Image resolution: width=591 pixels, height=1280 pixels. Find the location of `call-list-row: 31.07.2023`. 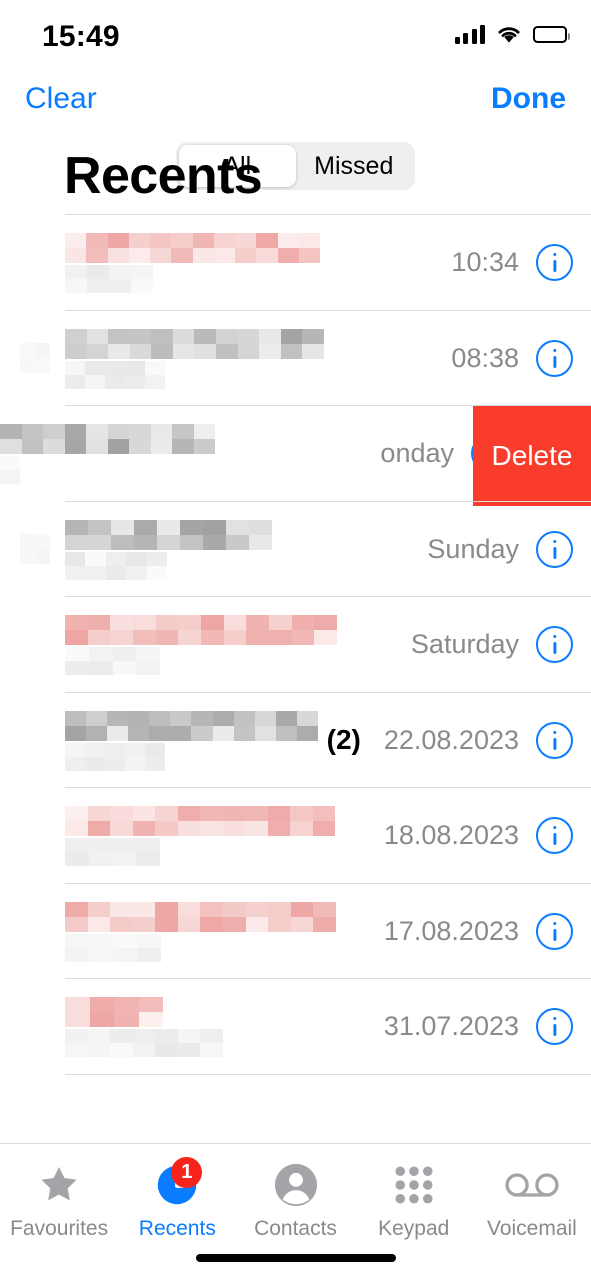

call-list-row: 31.07.2023 is located at coordinates (295, 1026).